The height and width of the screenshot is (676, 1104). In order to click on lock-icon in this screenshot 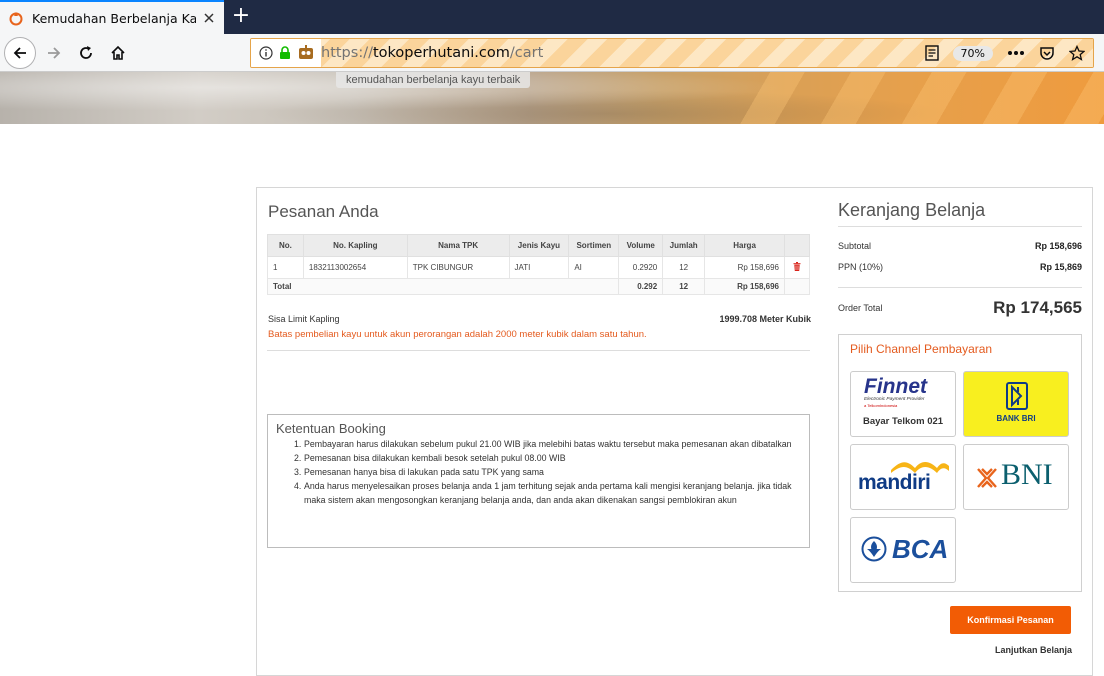, I will do `click(285, 53)`.